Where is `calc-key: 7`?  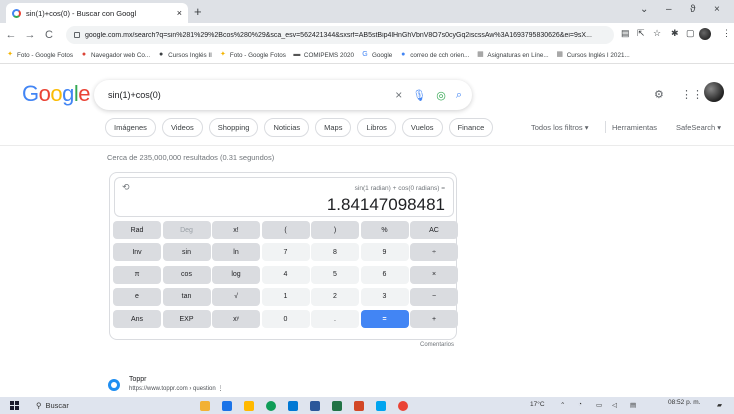
calc-key: 7 is located at coordinates (285, 252).